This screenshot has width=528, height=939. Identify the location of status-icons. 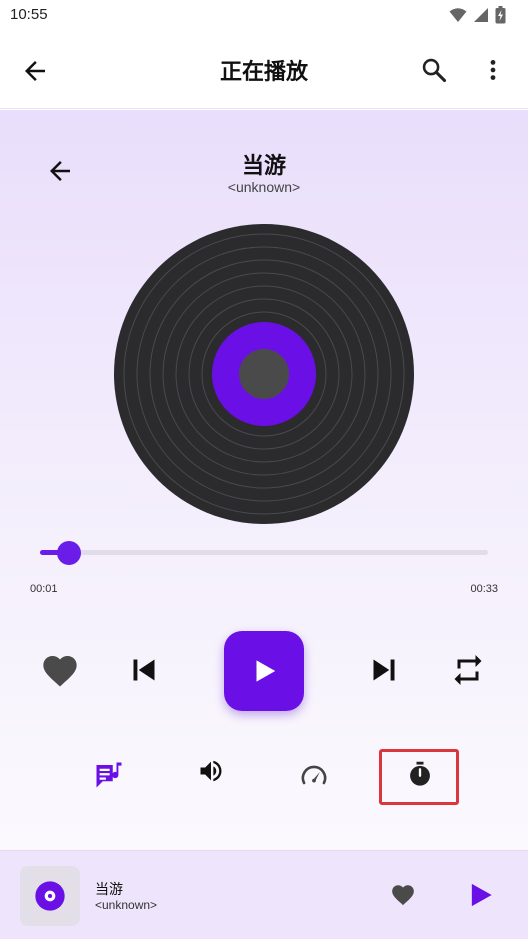
(477, 15).